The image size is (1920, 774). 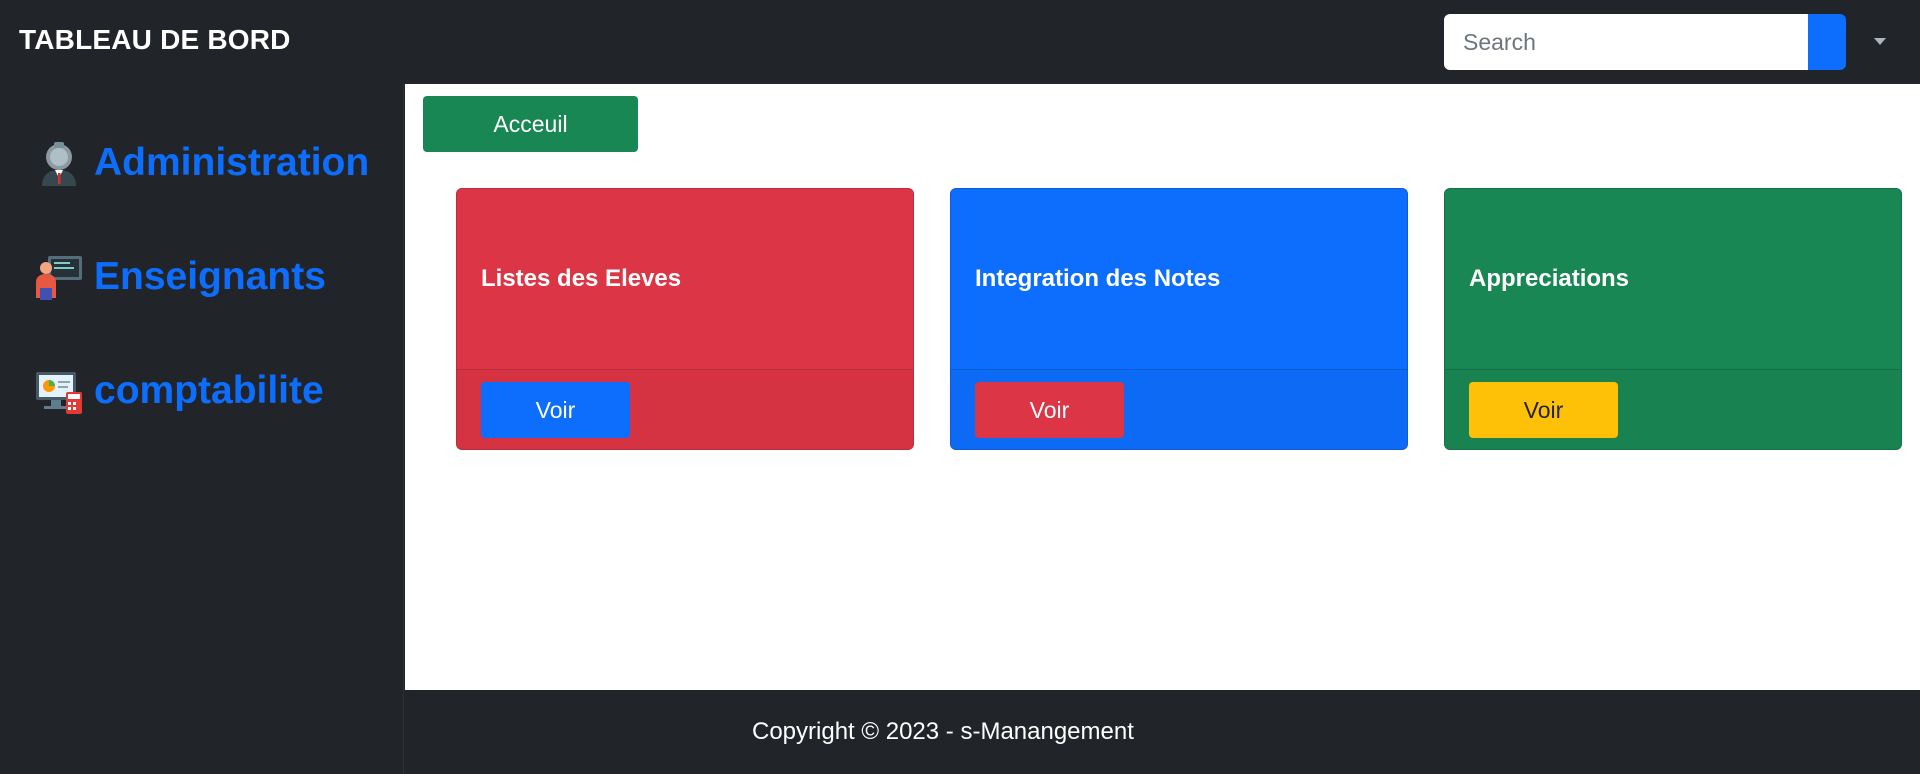 I want to click on top-navbar: TABLEAU DE BORD, so click(x=960, y=42).